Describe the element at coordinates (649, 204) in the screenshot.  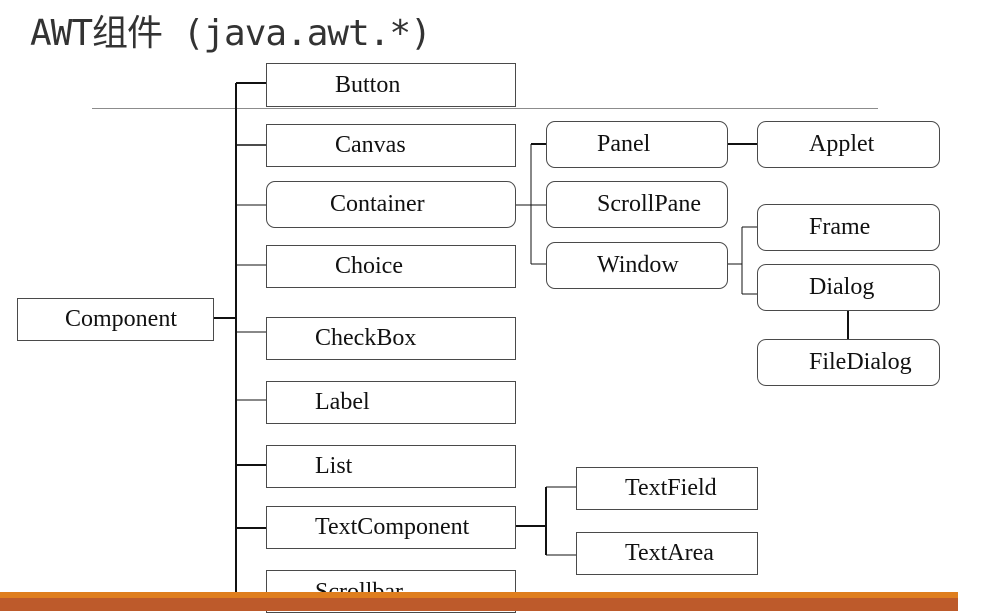
I see `node-label: ScrollPane` at that location.